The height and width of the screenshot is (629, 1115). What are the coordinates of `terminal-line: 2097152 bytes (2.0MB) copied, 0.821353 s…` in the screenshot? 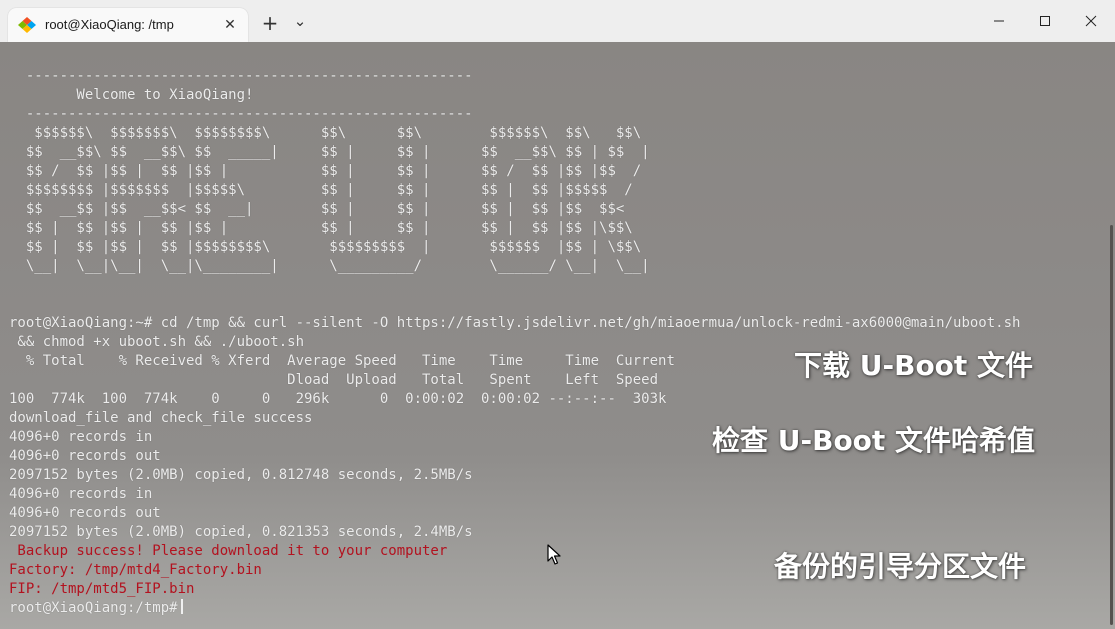 It's located at (241, 532).